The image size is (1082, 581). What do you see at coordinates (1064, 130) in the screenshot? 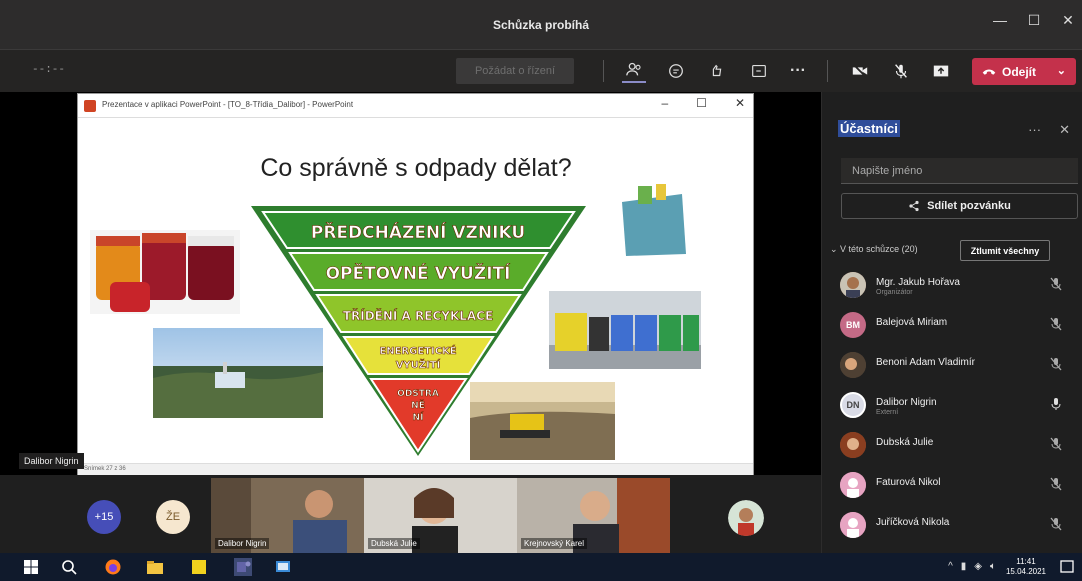
I see `close-panel-icon: ✕` at bounding box center [1064, 130].